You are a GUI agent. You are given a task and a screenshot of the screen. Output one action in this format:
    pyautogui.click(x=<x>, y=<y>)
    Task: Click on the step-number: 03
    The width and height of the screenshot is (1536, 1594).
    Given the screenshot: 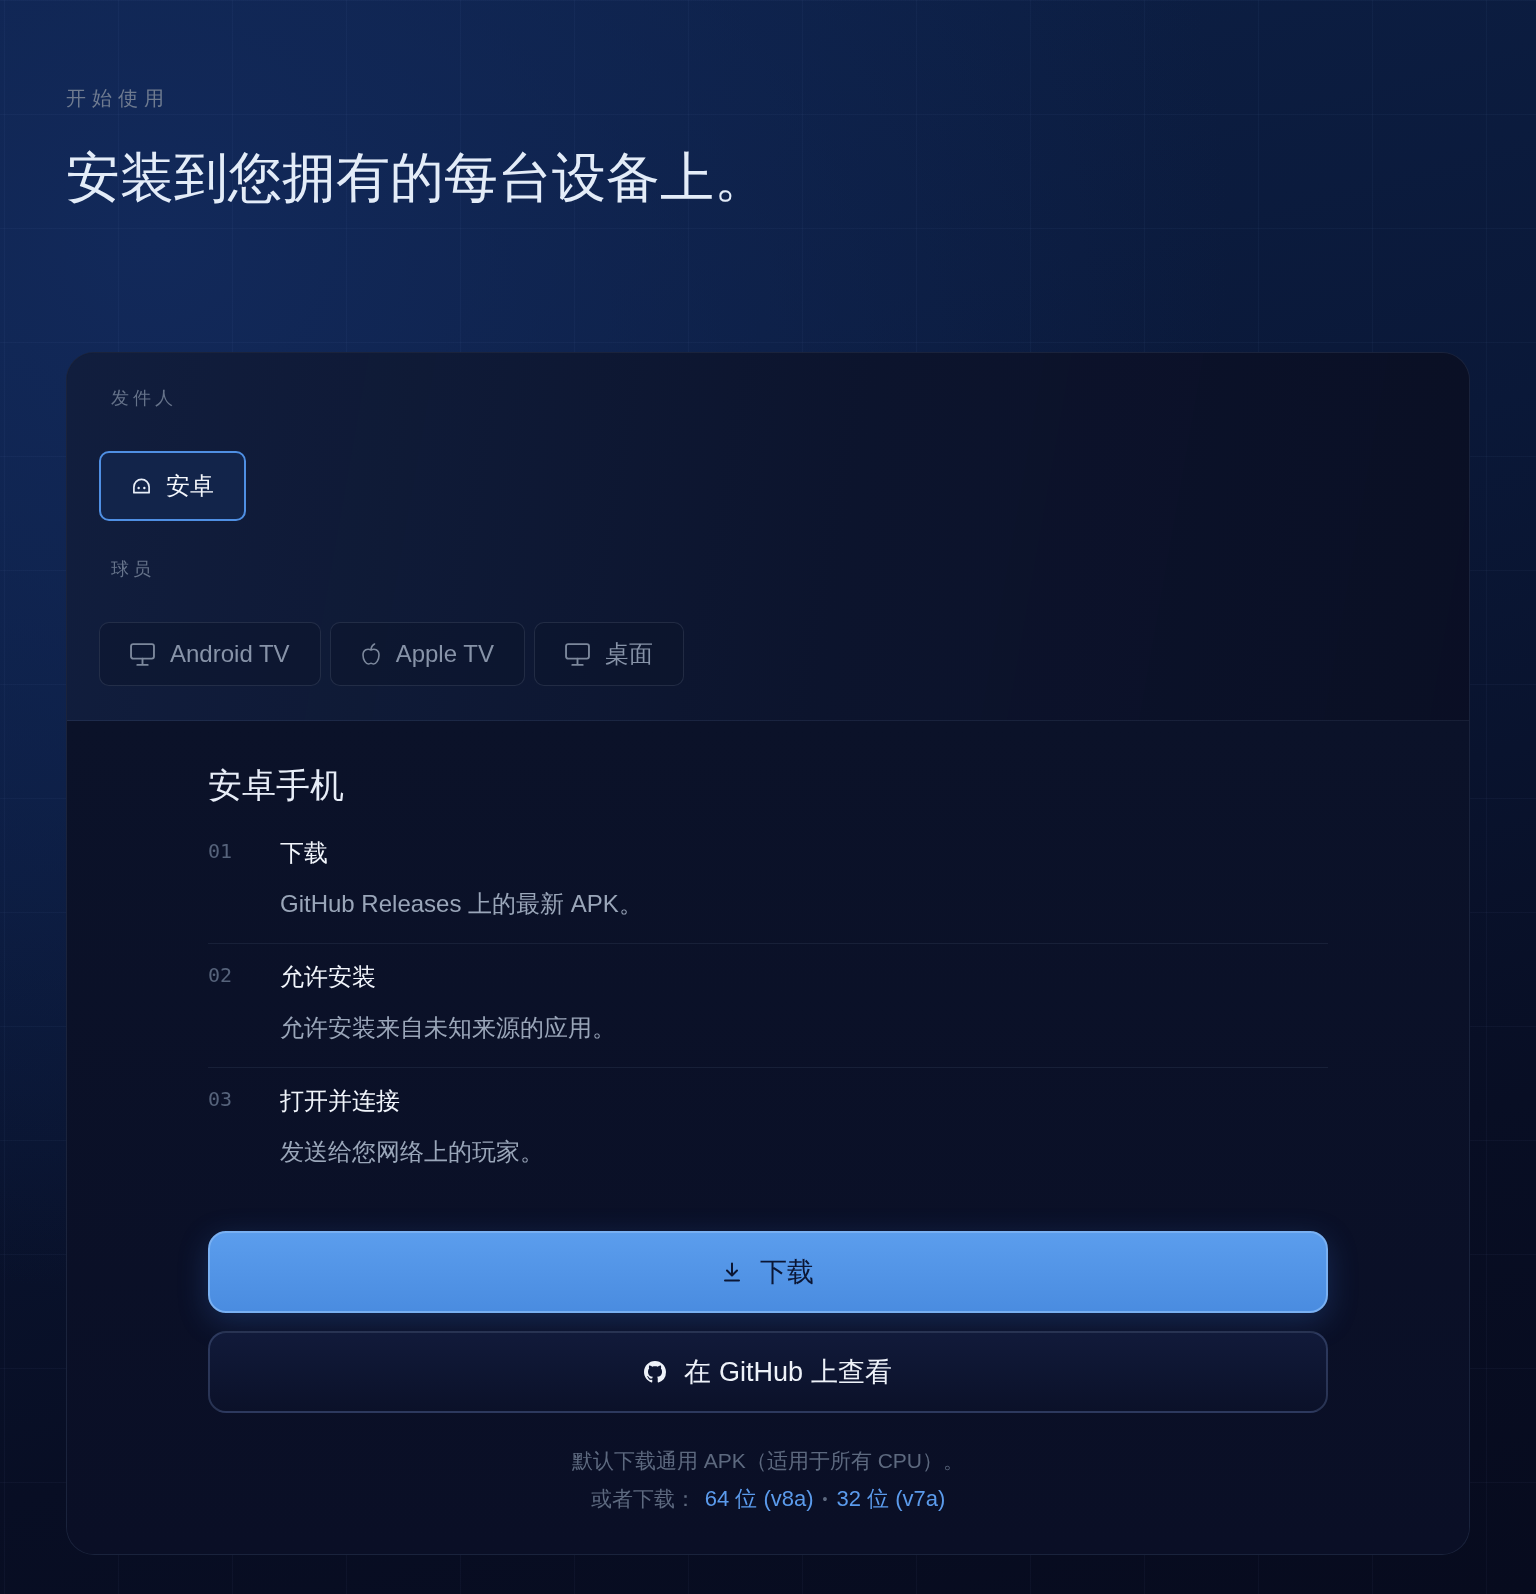 What is the action you would take?
    pyautogui.click(x=220, y=1099)
    